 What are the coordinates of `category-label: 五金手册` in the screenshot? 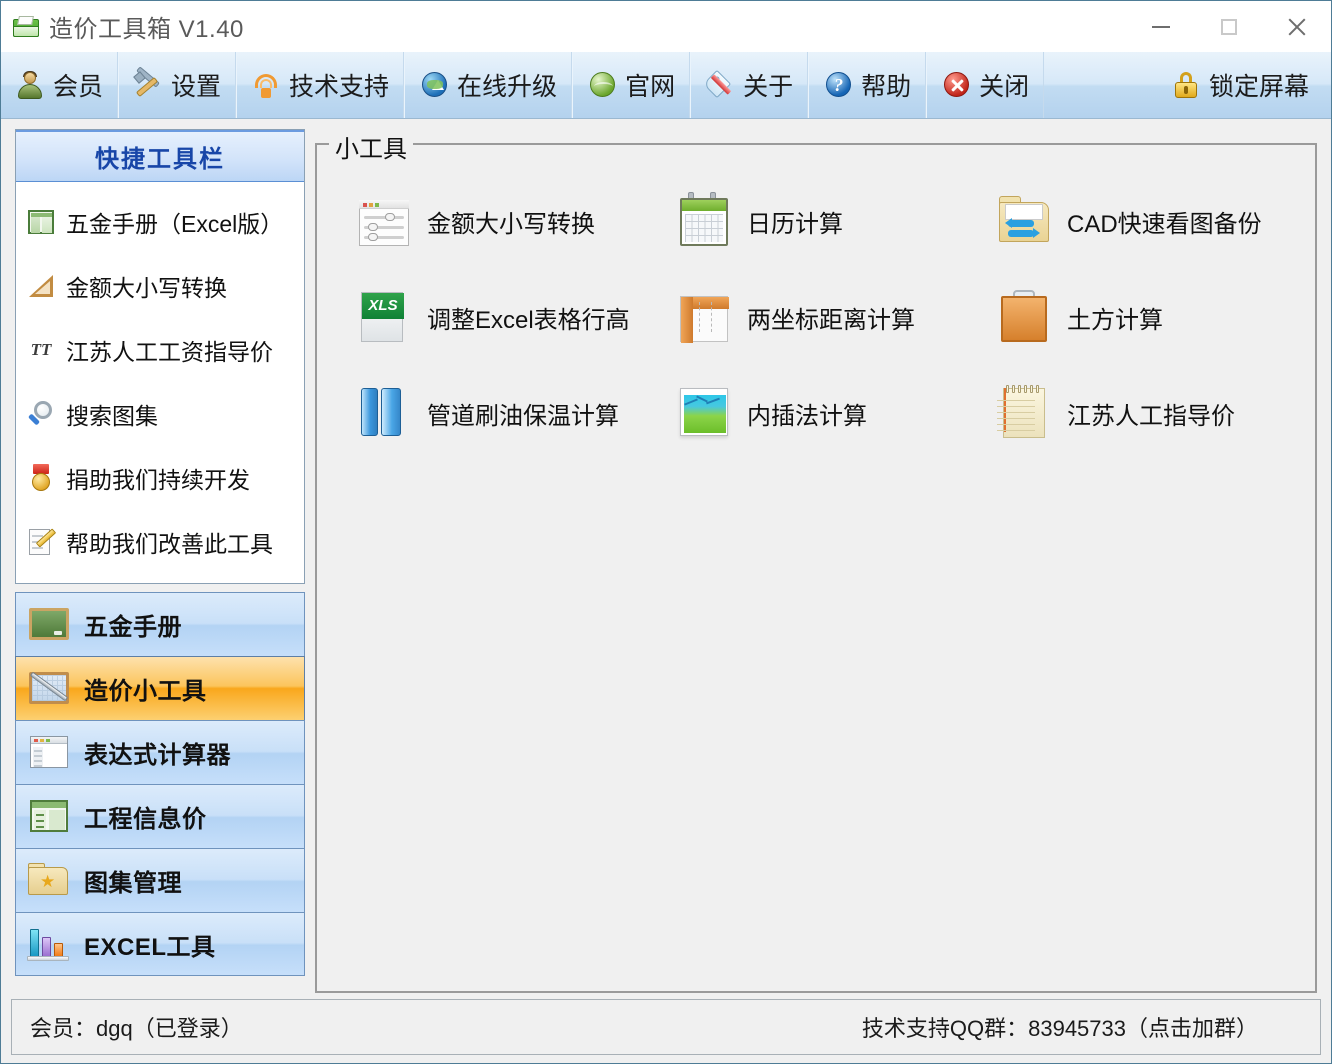 It's located at (133, 627).